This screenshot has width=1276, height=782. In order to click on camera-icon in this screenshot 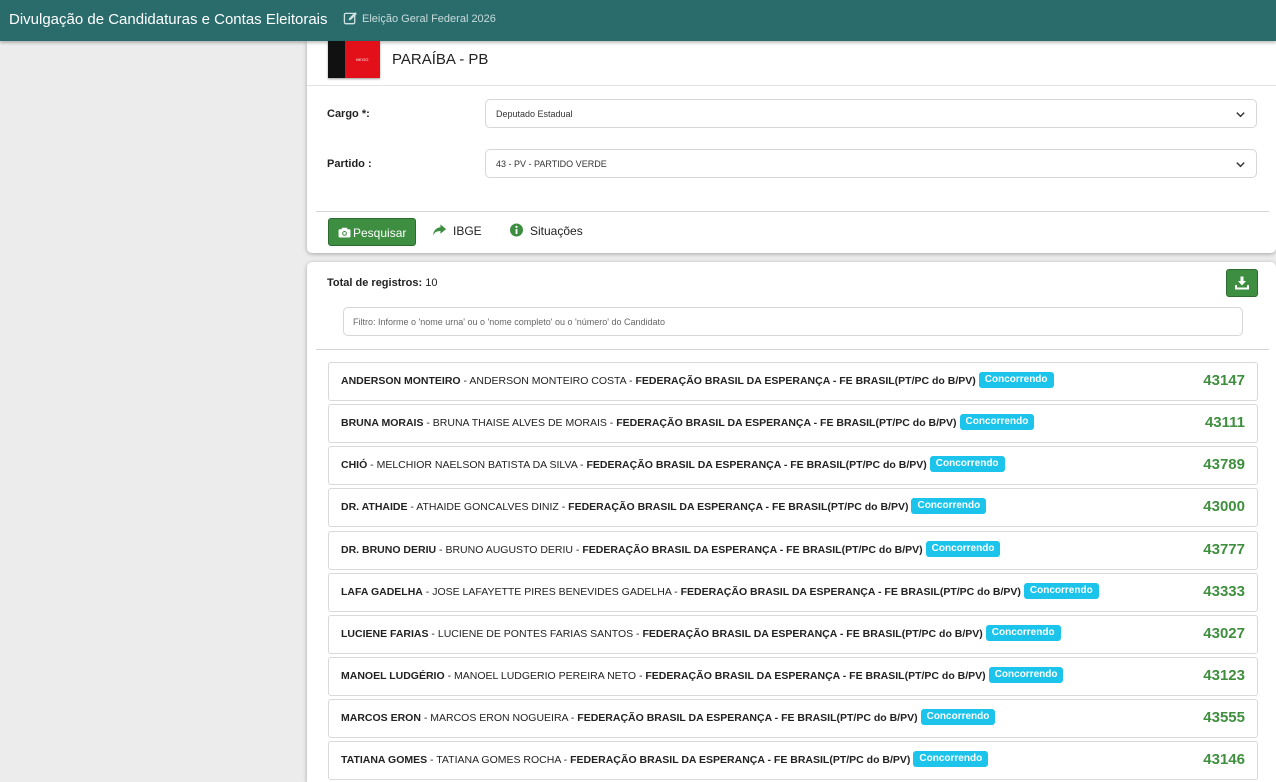, I will do `click(344, 232)`.